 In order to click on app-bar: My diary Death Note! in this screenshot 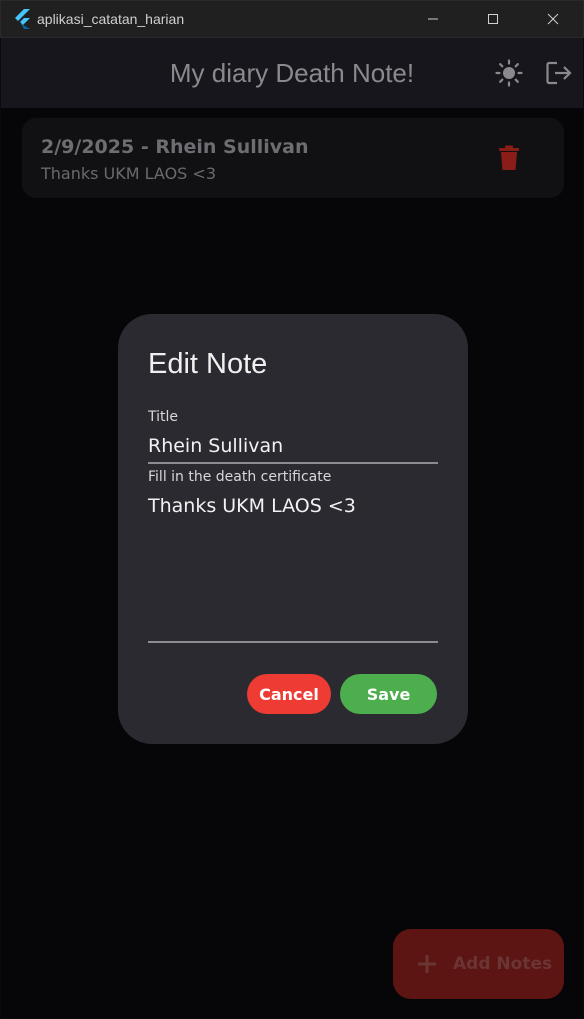, I will do `click(292, 73)`.